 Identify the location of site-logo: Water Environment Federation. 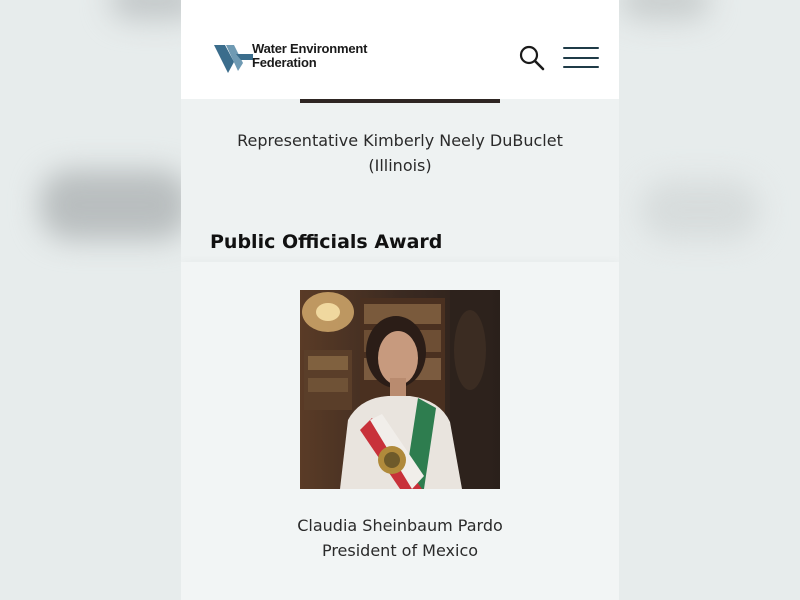
(299, 58).